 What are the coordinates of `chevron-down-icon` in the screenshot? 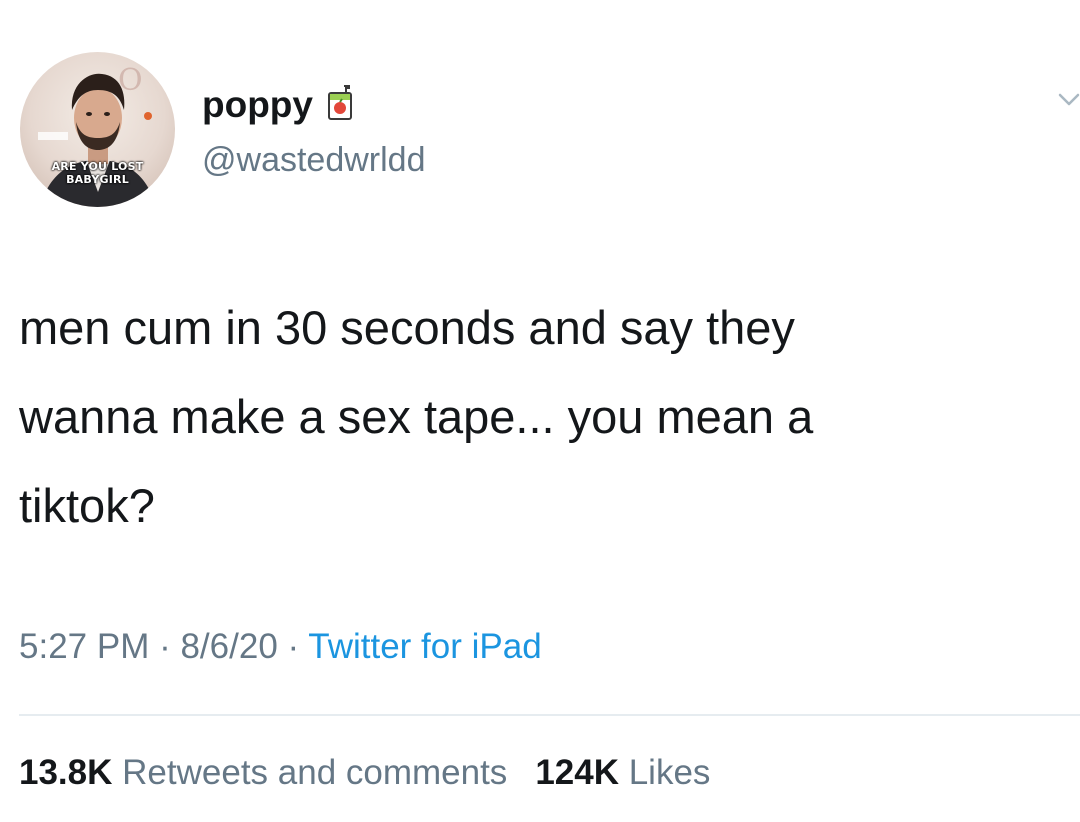 It's located at (1069, 100).